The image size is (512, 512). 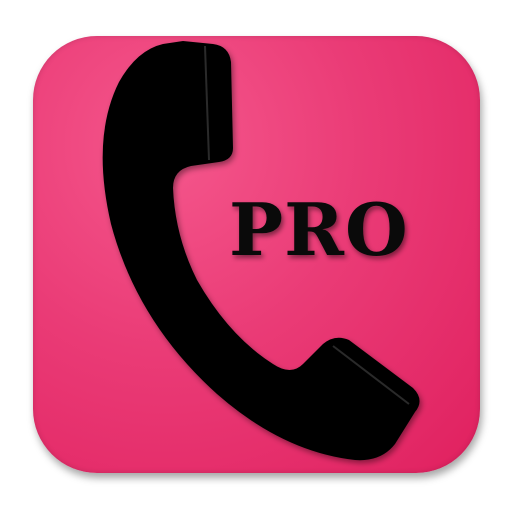 I want to click on pro-badge-label: PRO, so click(x=319, y=229).